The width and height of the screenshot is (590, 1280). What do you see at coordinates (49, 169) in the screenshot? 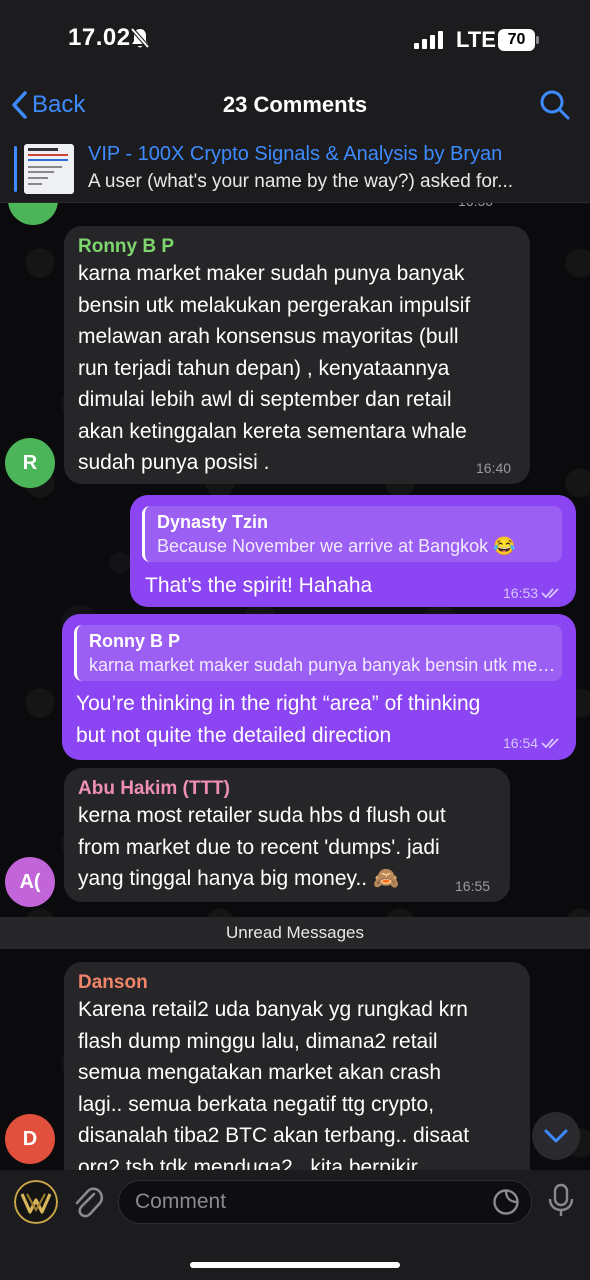
I see `pinned-thumbnail` at bounding box center [49, 169].